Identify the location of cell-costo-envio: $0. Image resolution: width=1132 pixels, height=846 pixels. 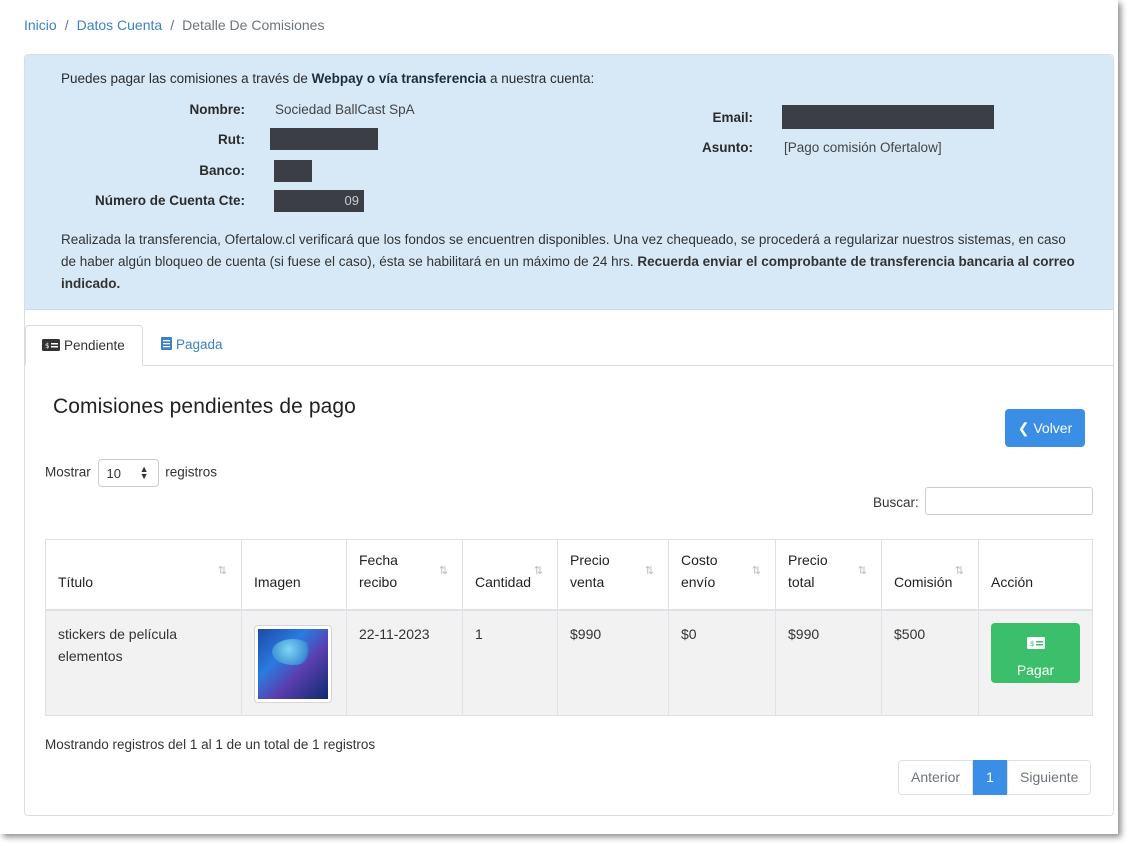
(722, 662).